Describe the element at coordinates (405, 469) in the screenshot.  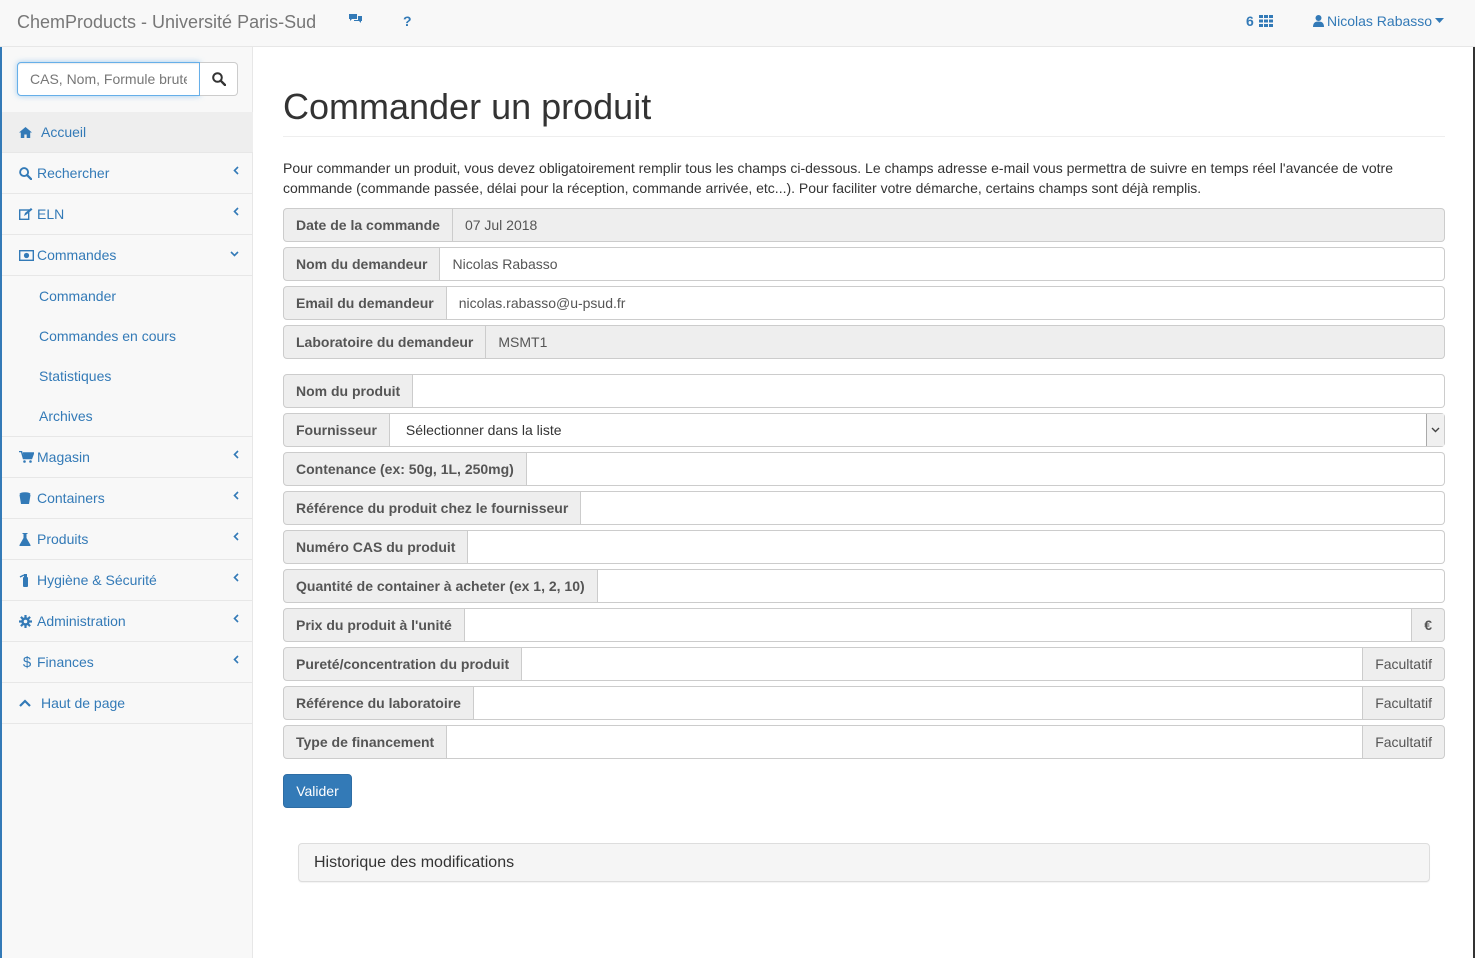
I see `field-label: Contenance (ex: 50g, 1L, 250mg)` at that location.